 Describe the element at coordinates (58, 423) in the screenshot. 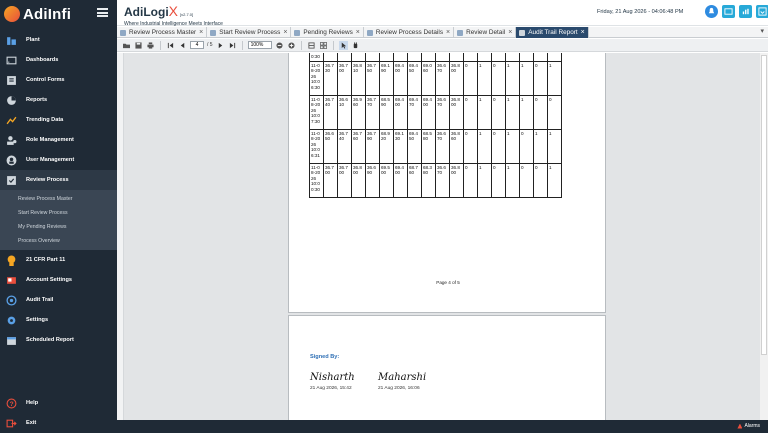

I see `sidebar-item-exit: Exit` at that location.